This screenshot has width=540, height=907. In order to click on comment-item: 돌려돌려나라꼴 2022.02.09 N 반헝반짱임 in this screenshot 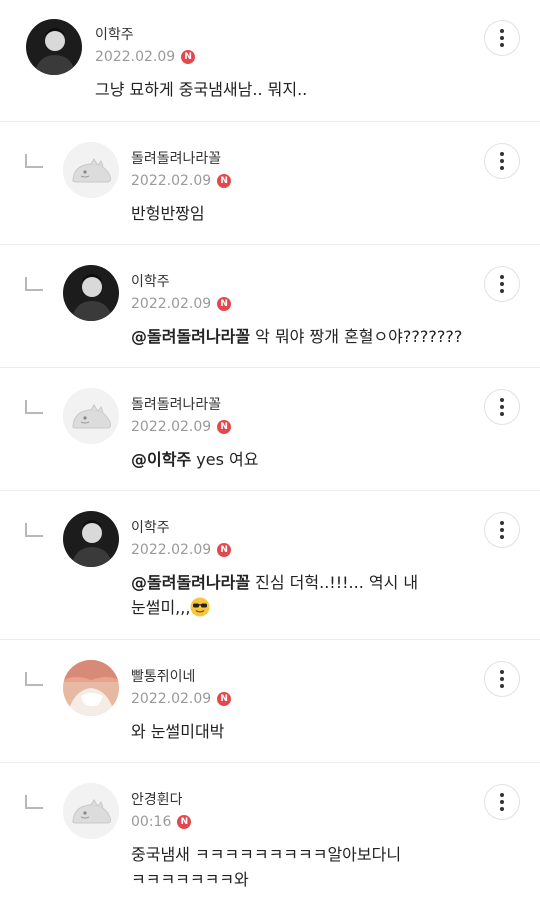, I will do `click(270, 183)`.